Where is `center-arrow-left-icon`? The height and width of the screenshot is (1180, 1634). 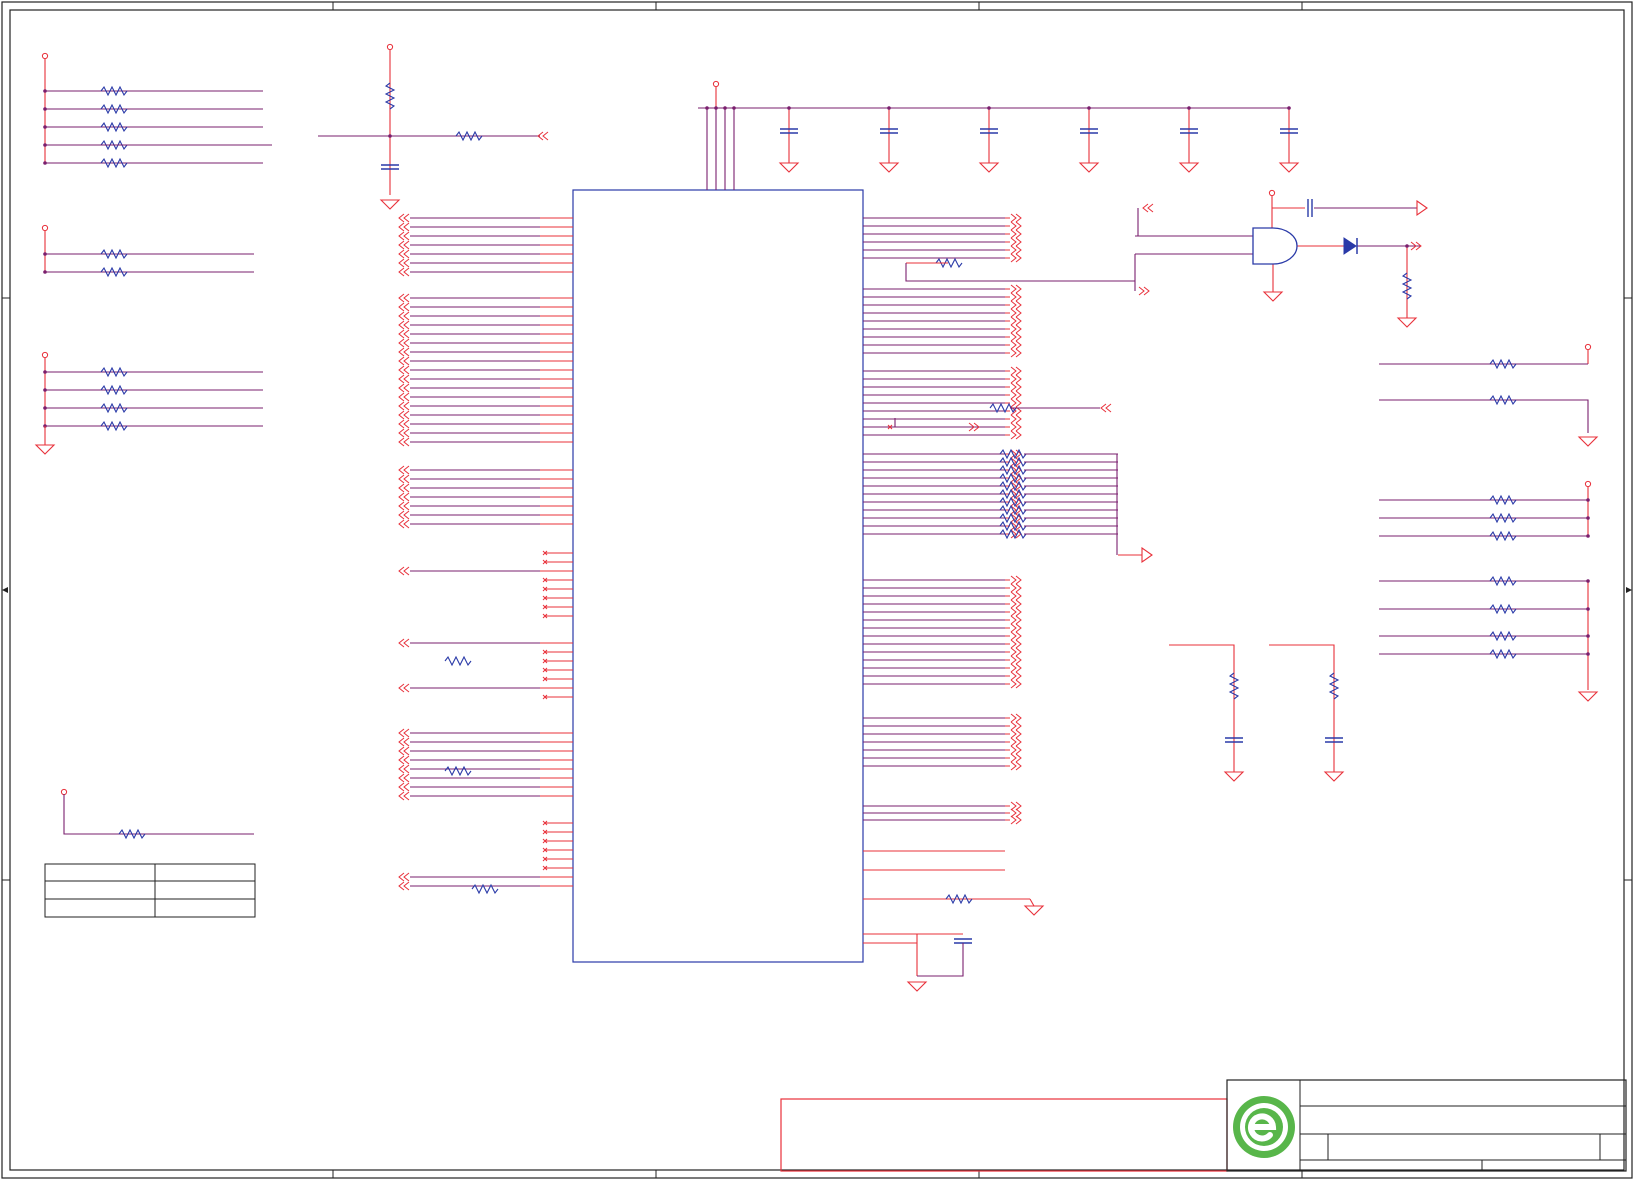
center-arrow-left-icon is located at coordinates (5, 590).